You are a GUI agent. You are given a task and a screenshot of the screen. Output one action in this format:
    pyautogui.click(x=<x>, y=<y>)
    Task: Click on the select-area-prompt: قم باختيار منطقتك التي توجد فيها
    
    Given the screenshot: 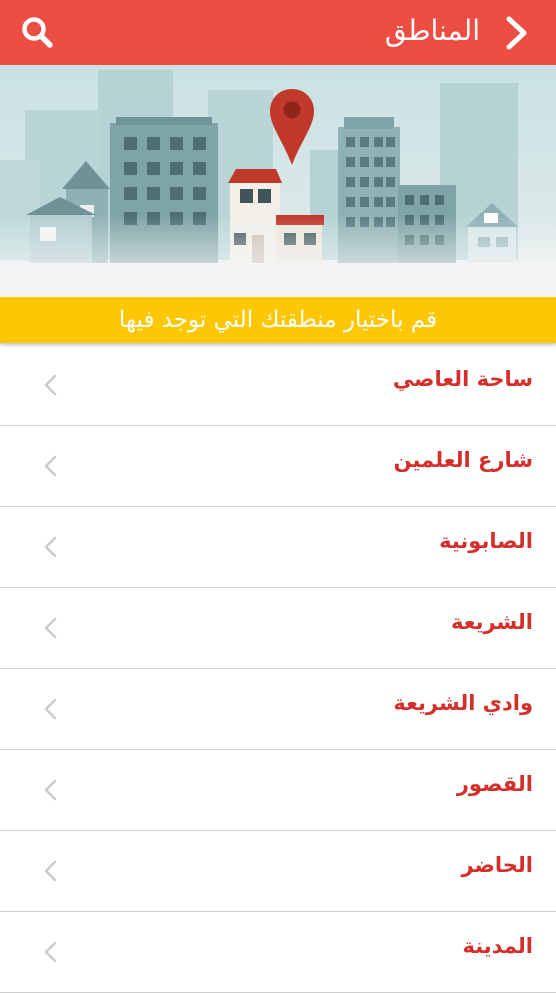 What is the action you would take?
    pyautogui.click(x=278, y=320)
    